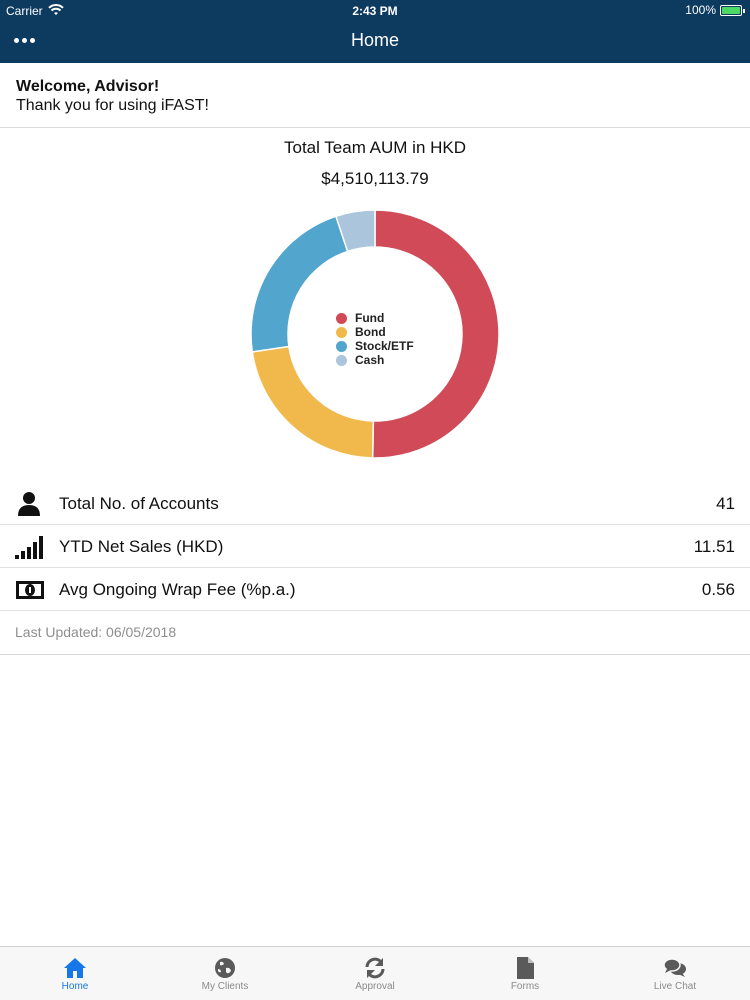  Describe the element at coordinates (714, 546) in the screenshot. I see `metric-value: 11.51` at that location.